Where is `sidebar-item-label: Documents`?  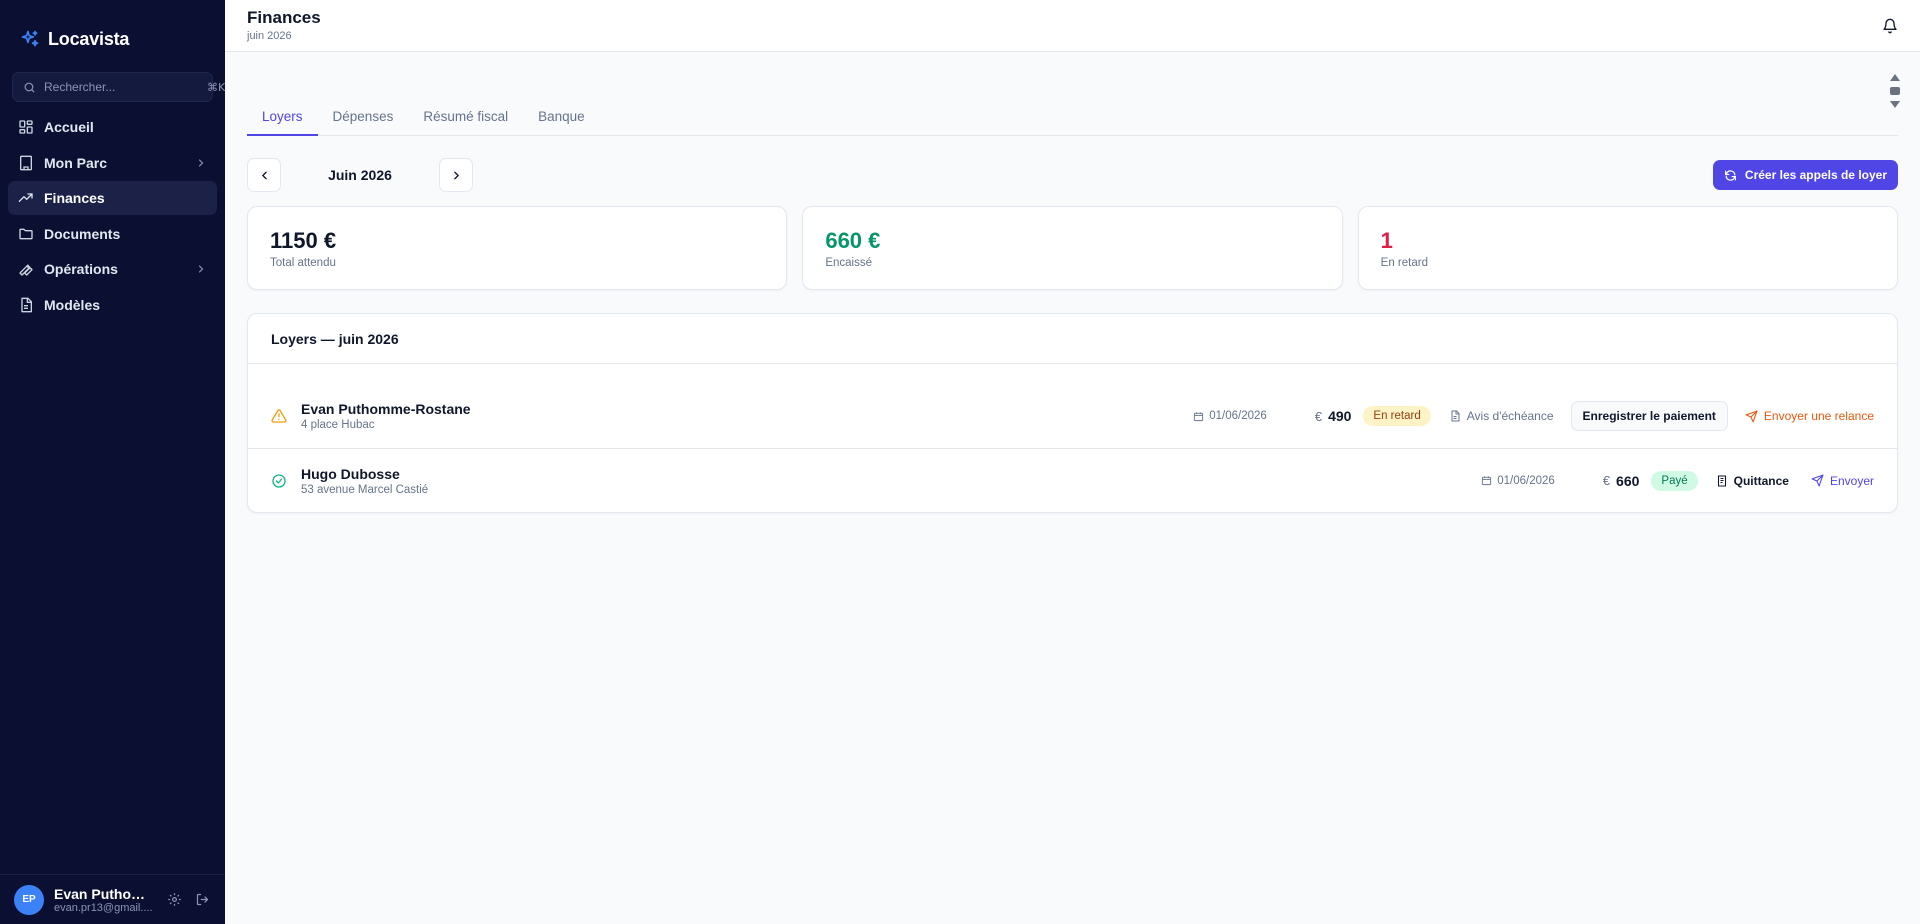 sidebar-item-label: Documents is located at coordinates (82, 233).